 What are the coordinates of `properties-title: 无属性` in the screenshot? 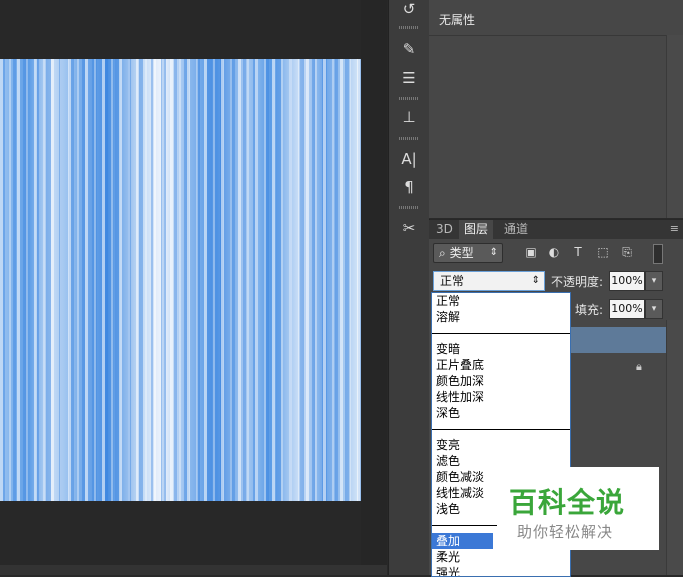 It's located at (457, 20).